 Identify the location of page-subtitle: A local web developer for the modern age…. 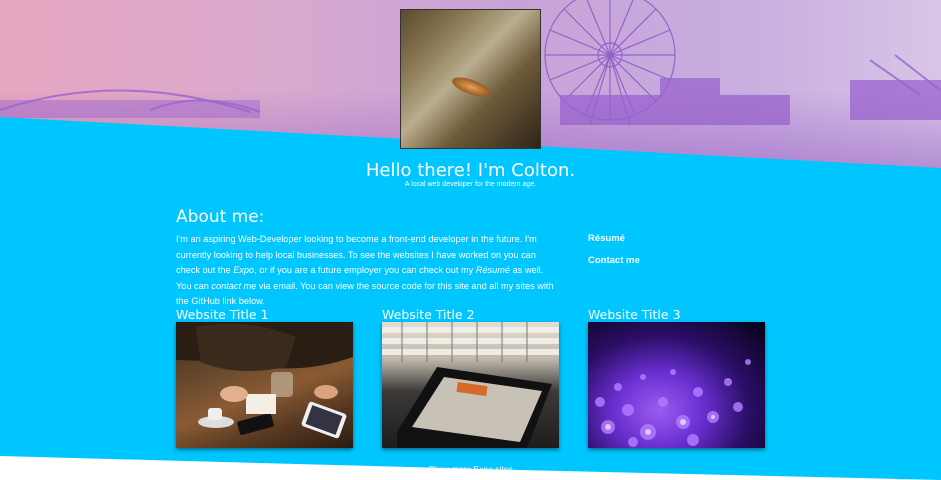
(470, 184).